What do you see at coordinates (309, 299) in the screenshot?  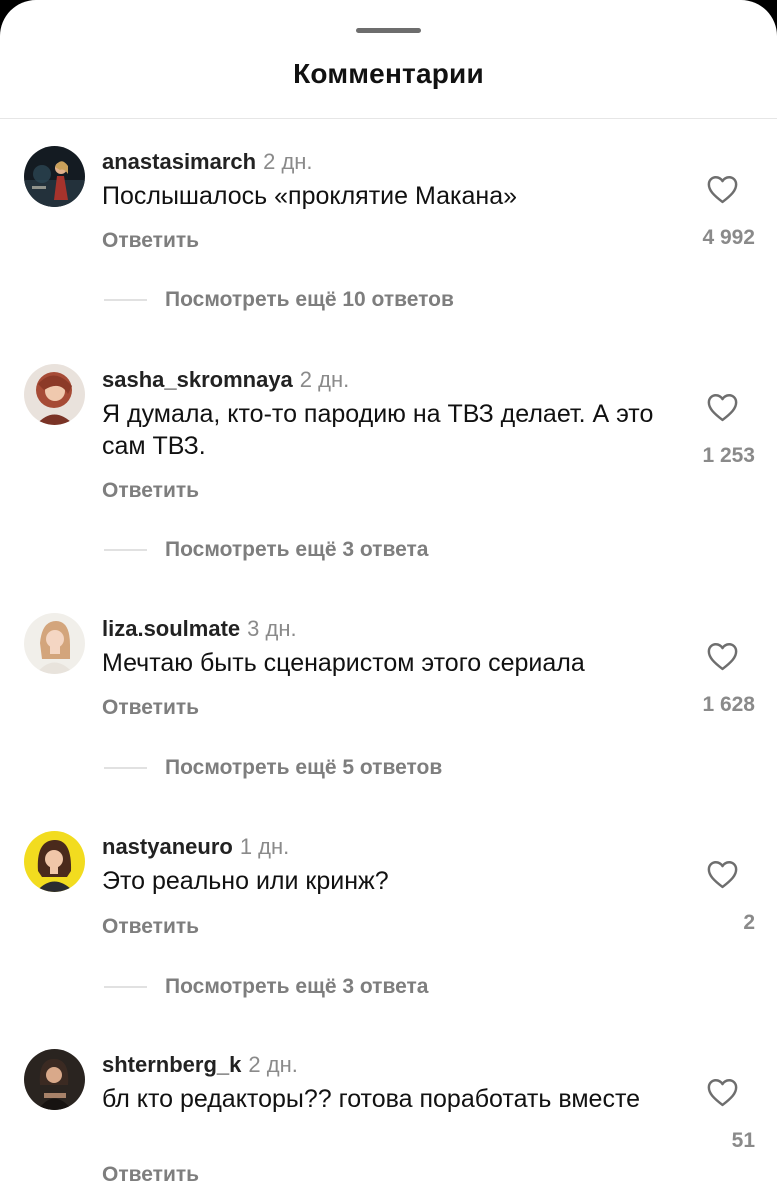 I see `view-more-replies-label: Посмотреть ещё 10 ответов` at bounding box center [309, 299].